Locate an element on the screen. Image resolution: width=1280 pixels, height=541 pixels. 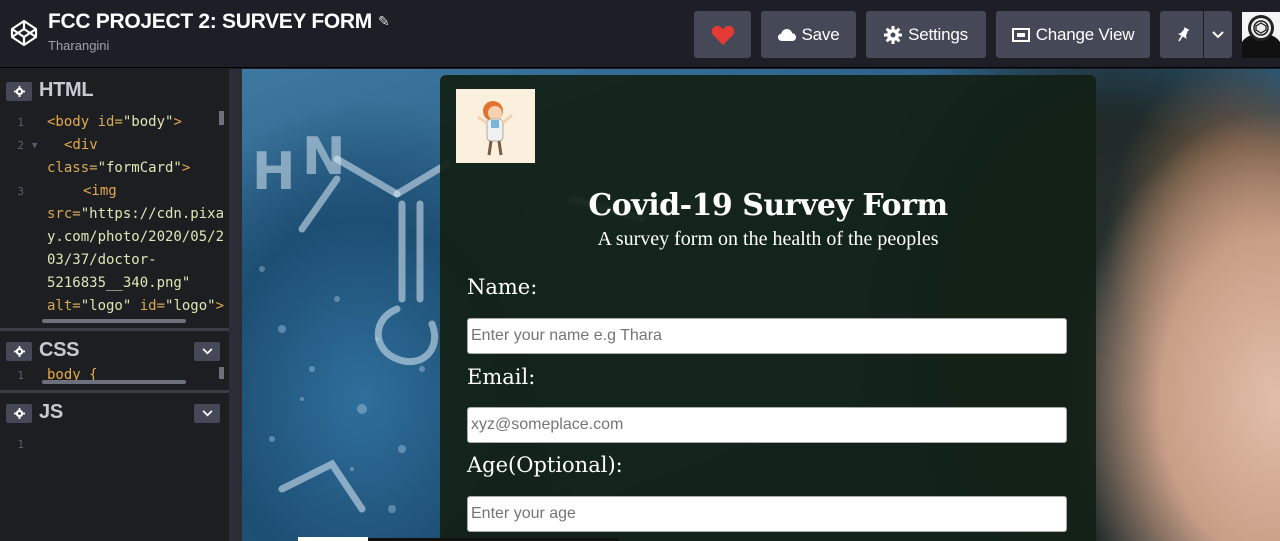
code-line: alt="logo" id="logo"> is located at coordinates (114, 306).